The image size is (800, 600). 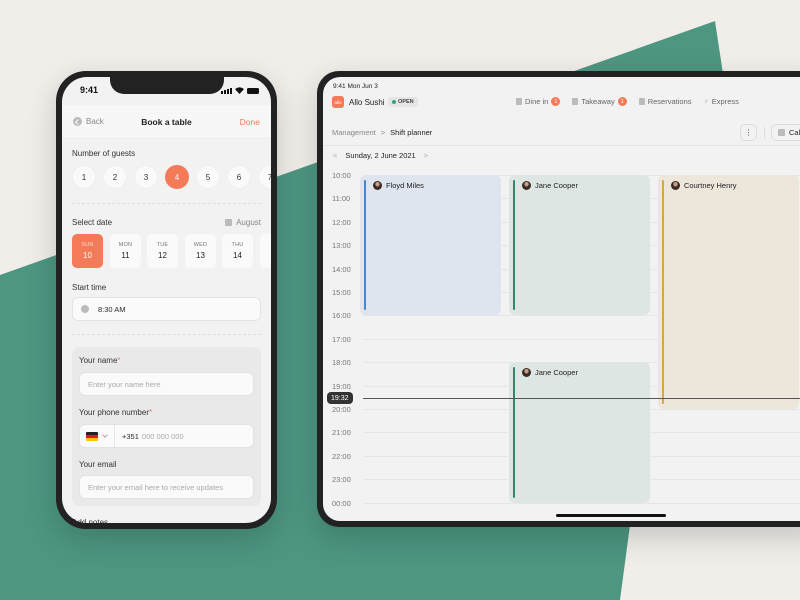 I want to click on hour-label: 16:00, so click(x=341, y=316).